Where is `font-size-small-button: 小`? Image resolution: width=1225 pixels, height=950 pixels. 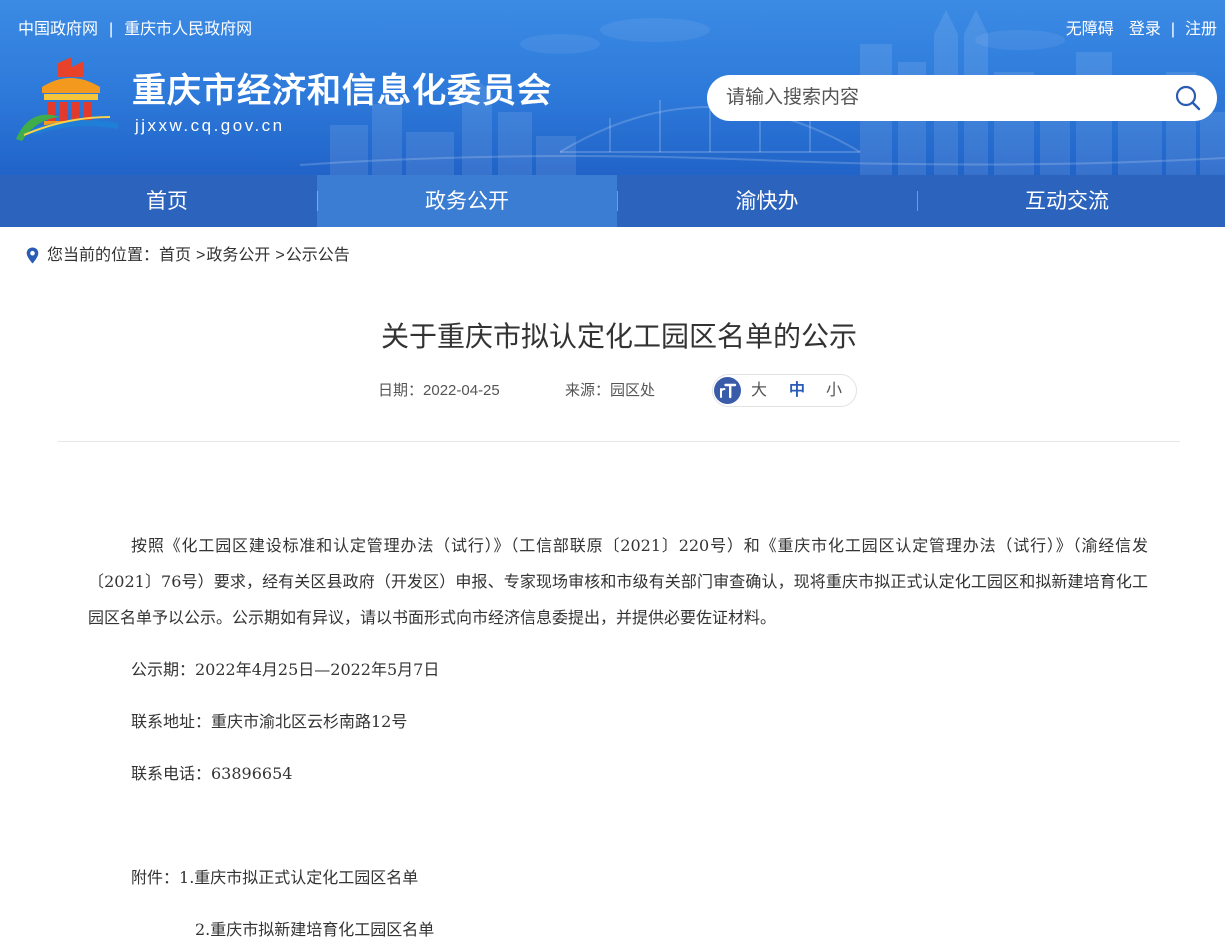
font-size-small-button: 小 is located at coordinates (834, 390).